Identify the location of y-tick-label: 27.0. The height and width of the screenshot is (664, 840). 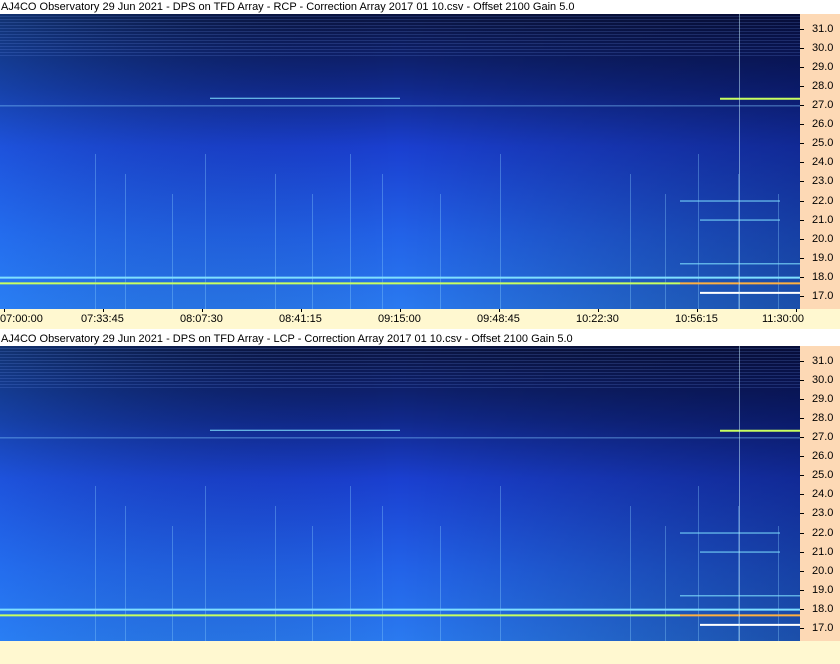
(823, 437).